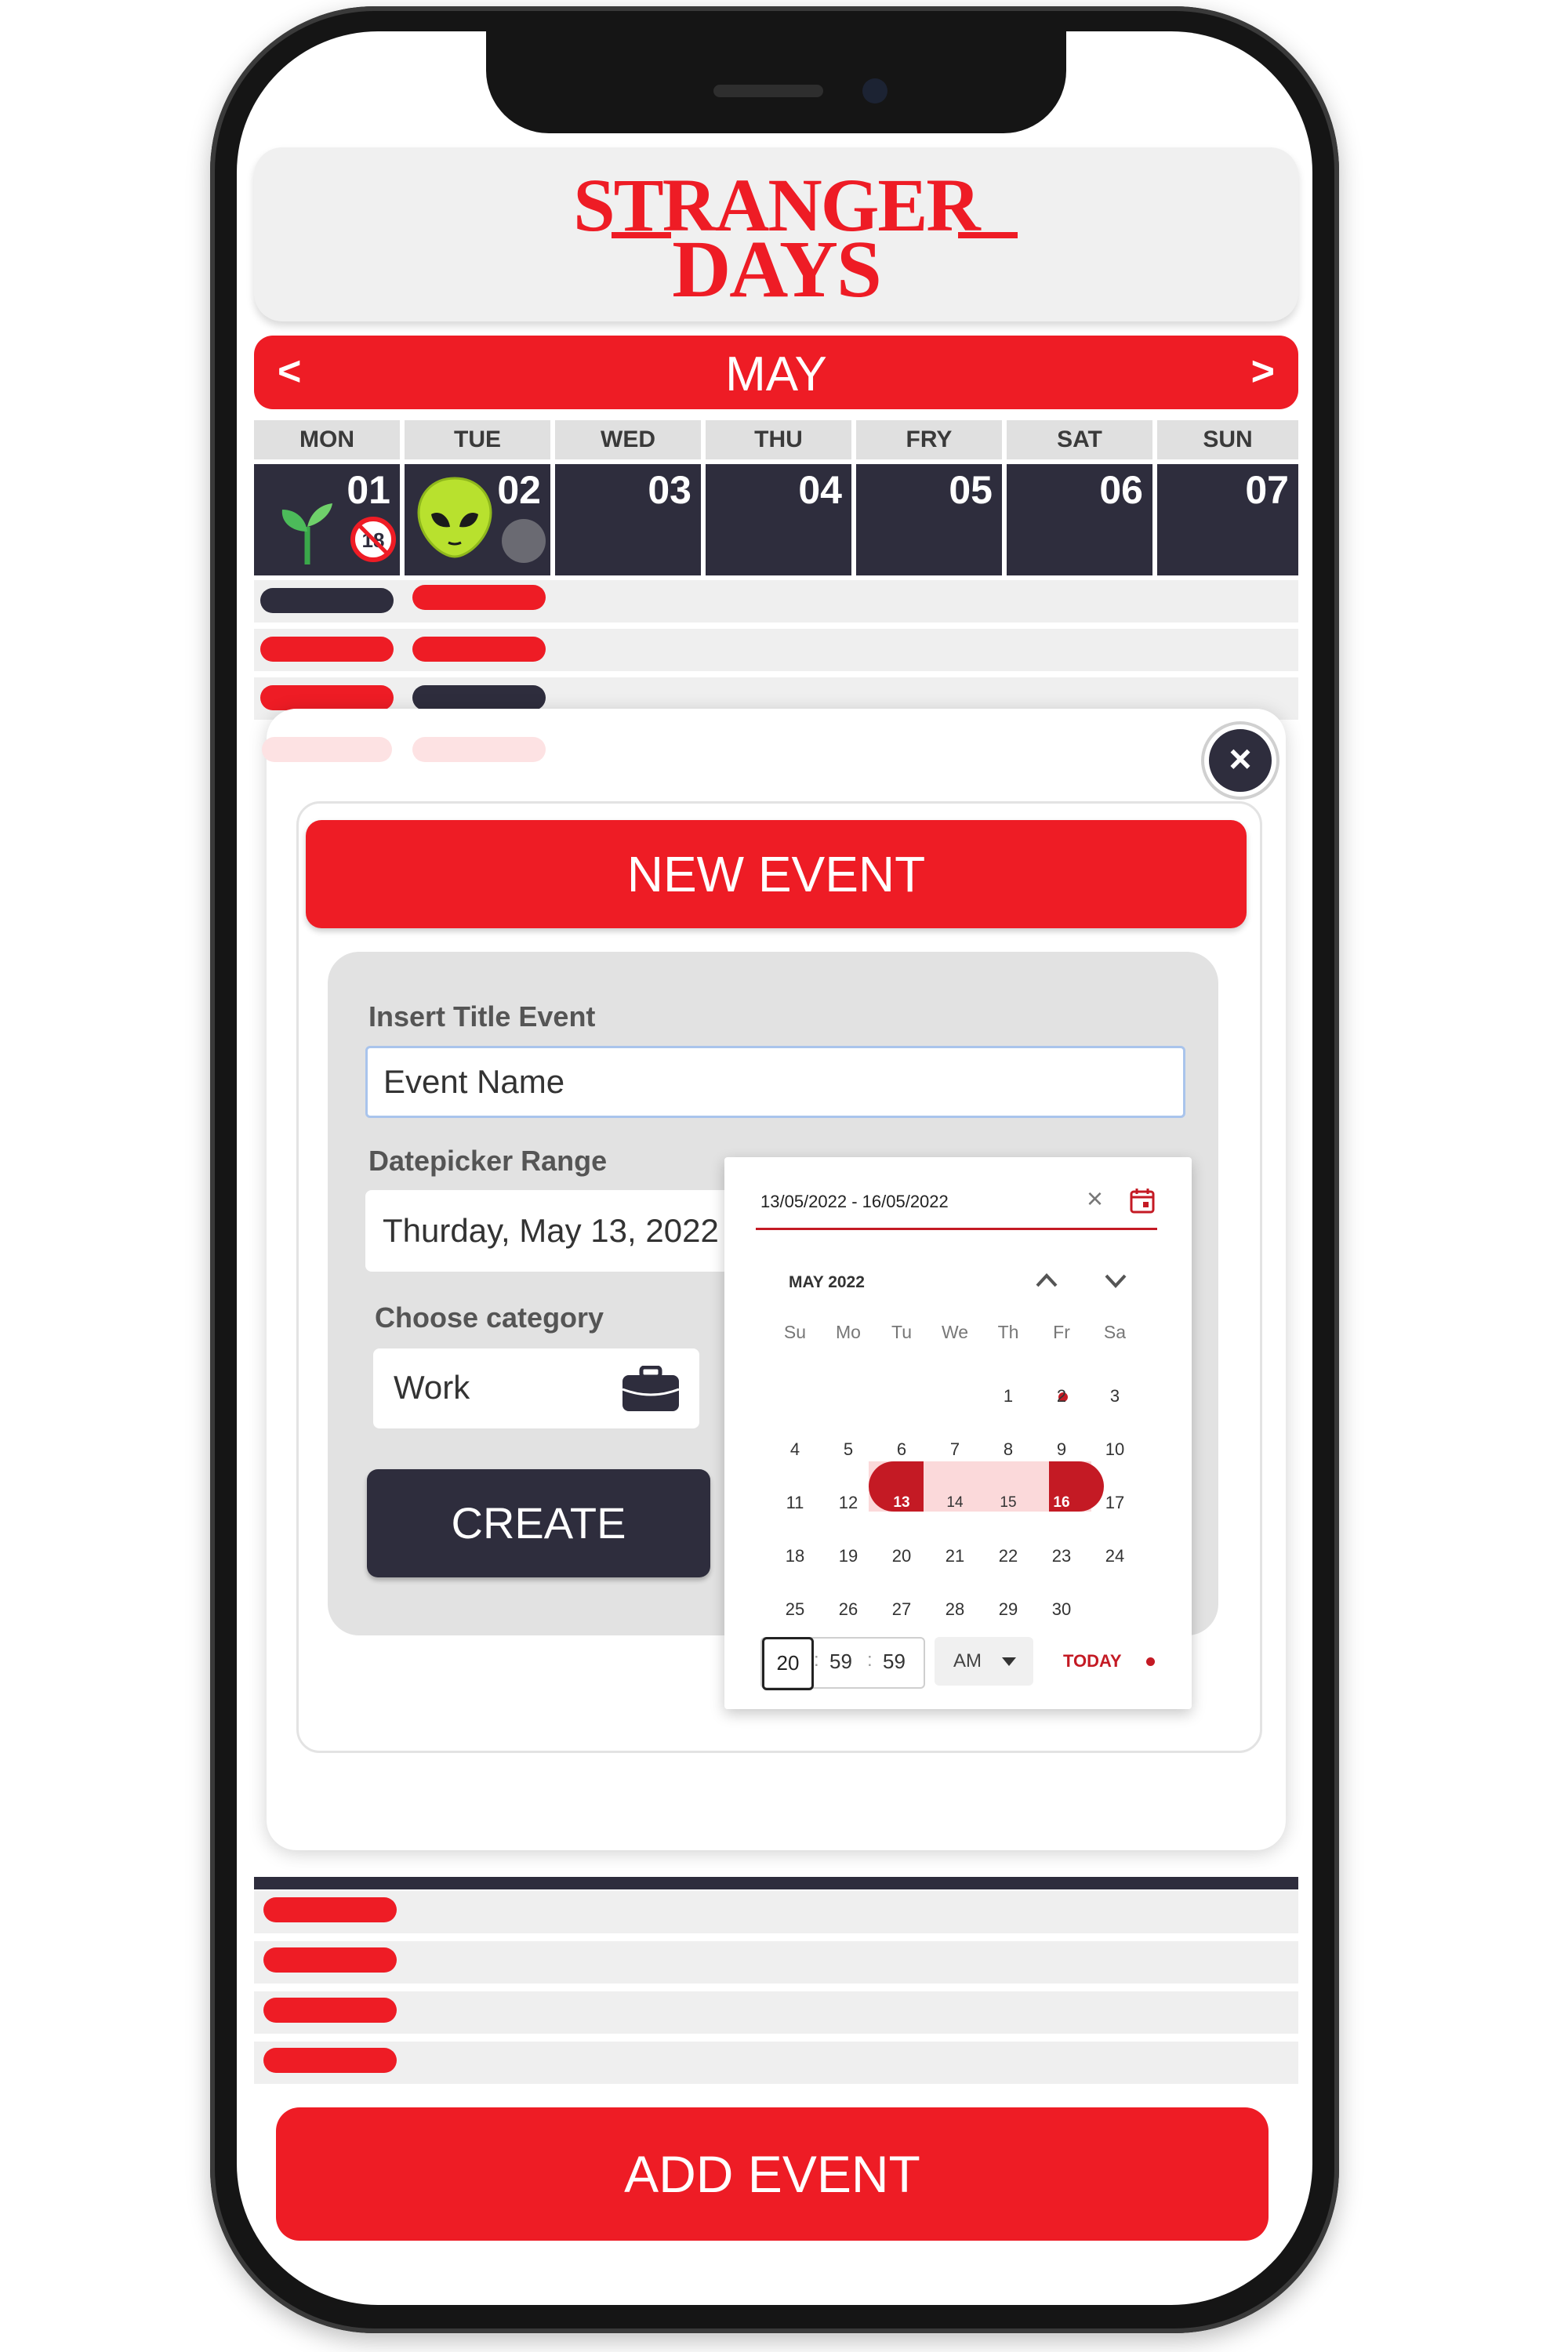 This screenshot has width=1568, height=2352. What do you see at coordinates (954, 1609) in the screenshot?
I see `datepicker-day: 28` at bounding box center [954, 1609].